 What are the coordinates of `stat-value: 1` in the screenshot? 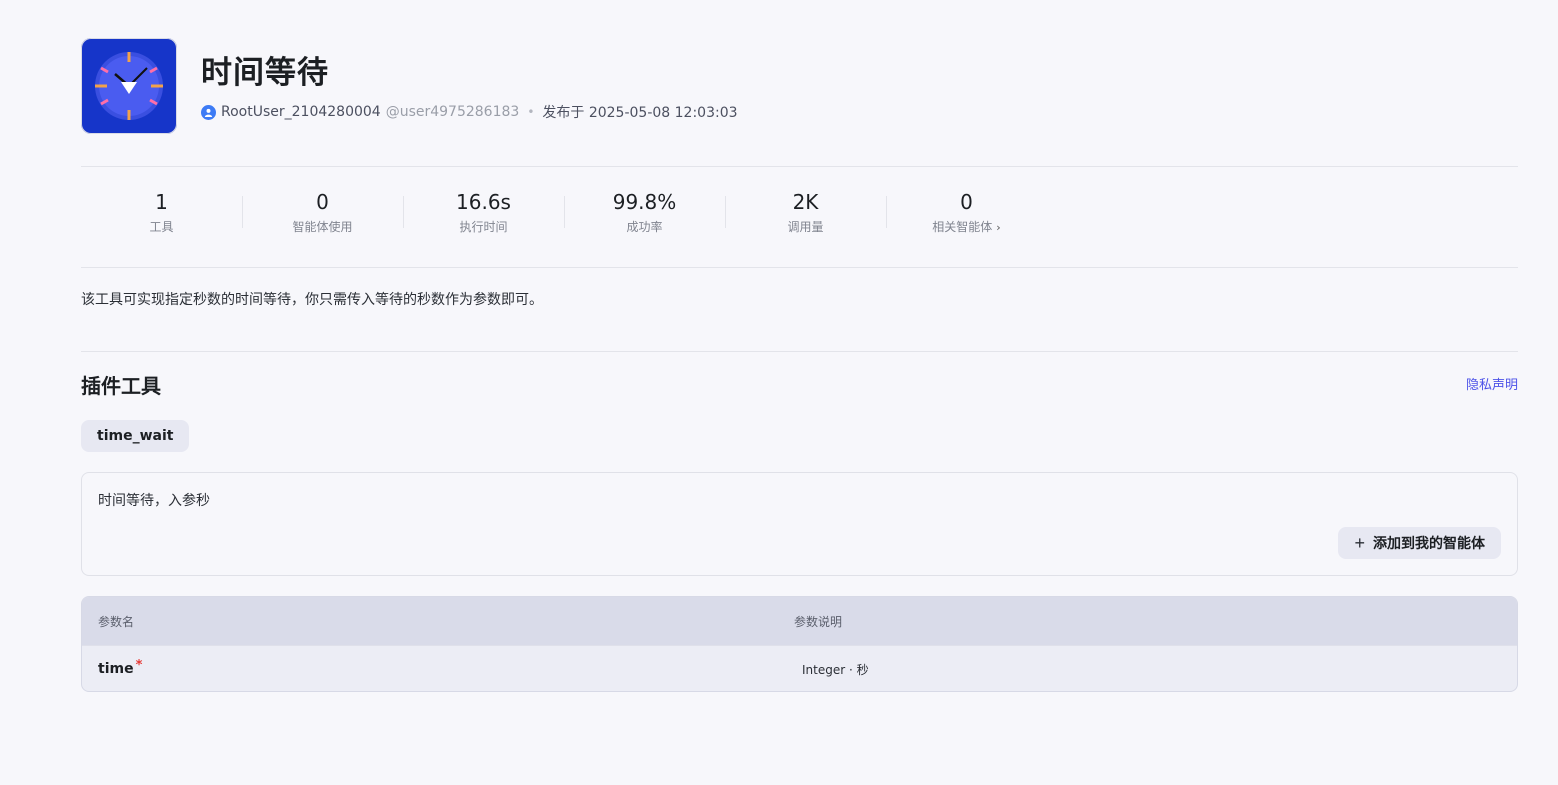 It's located at (161, 202).